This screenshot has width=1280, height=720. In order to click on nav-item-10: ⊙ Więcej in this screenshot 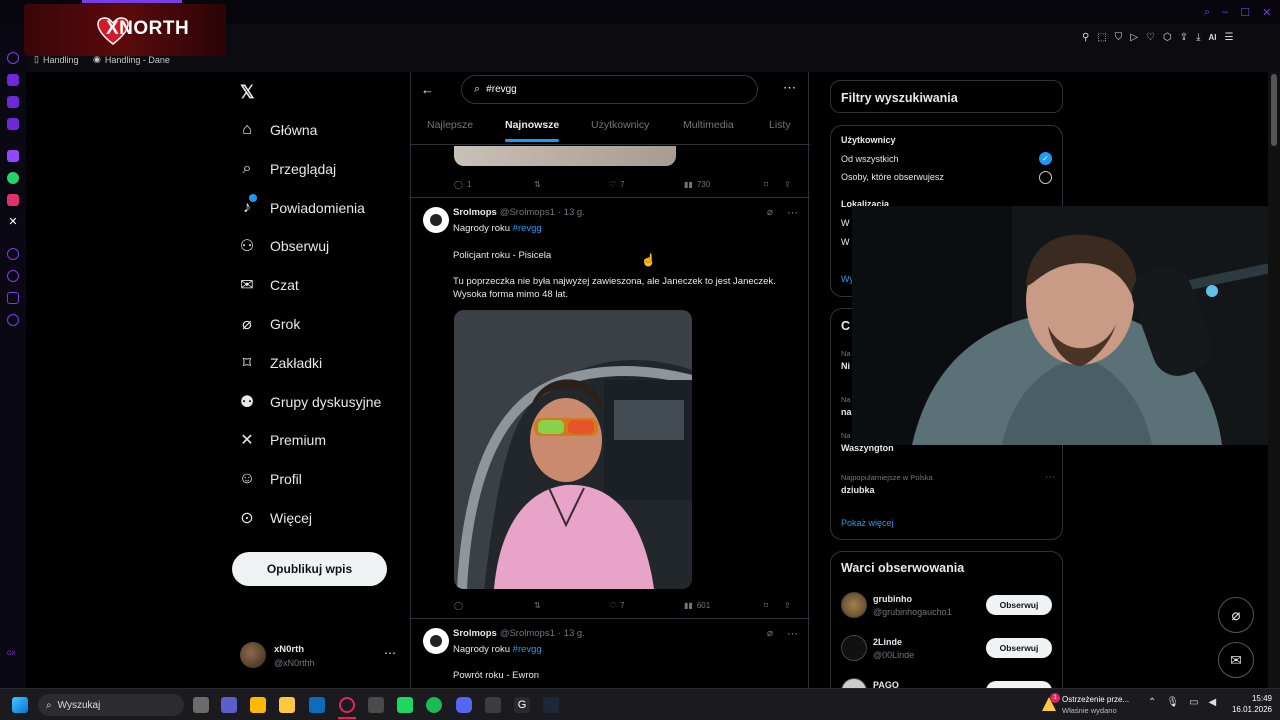, I will do `click(275, 518)`.